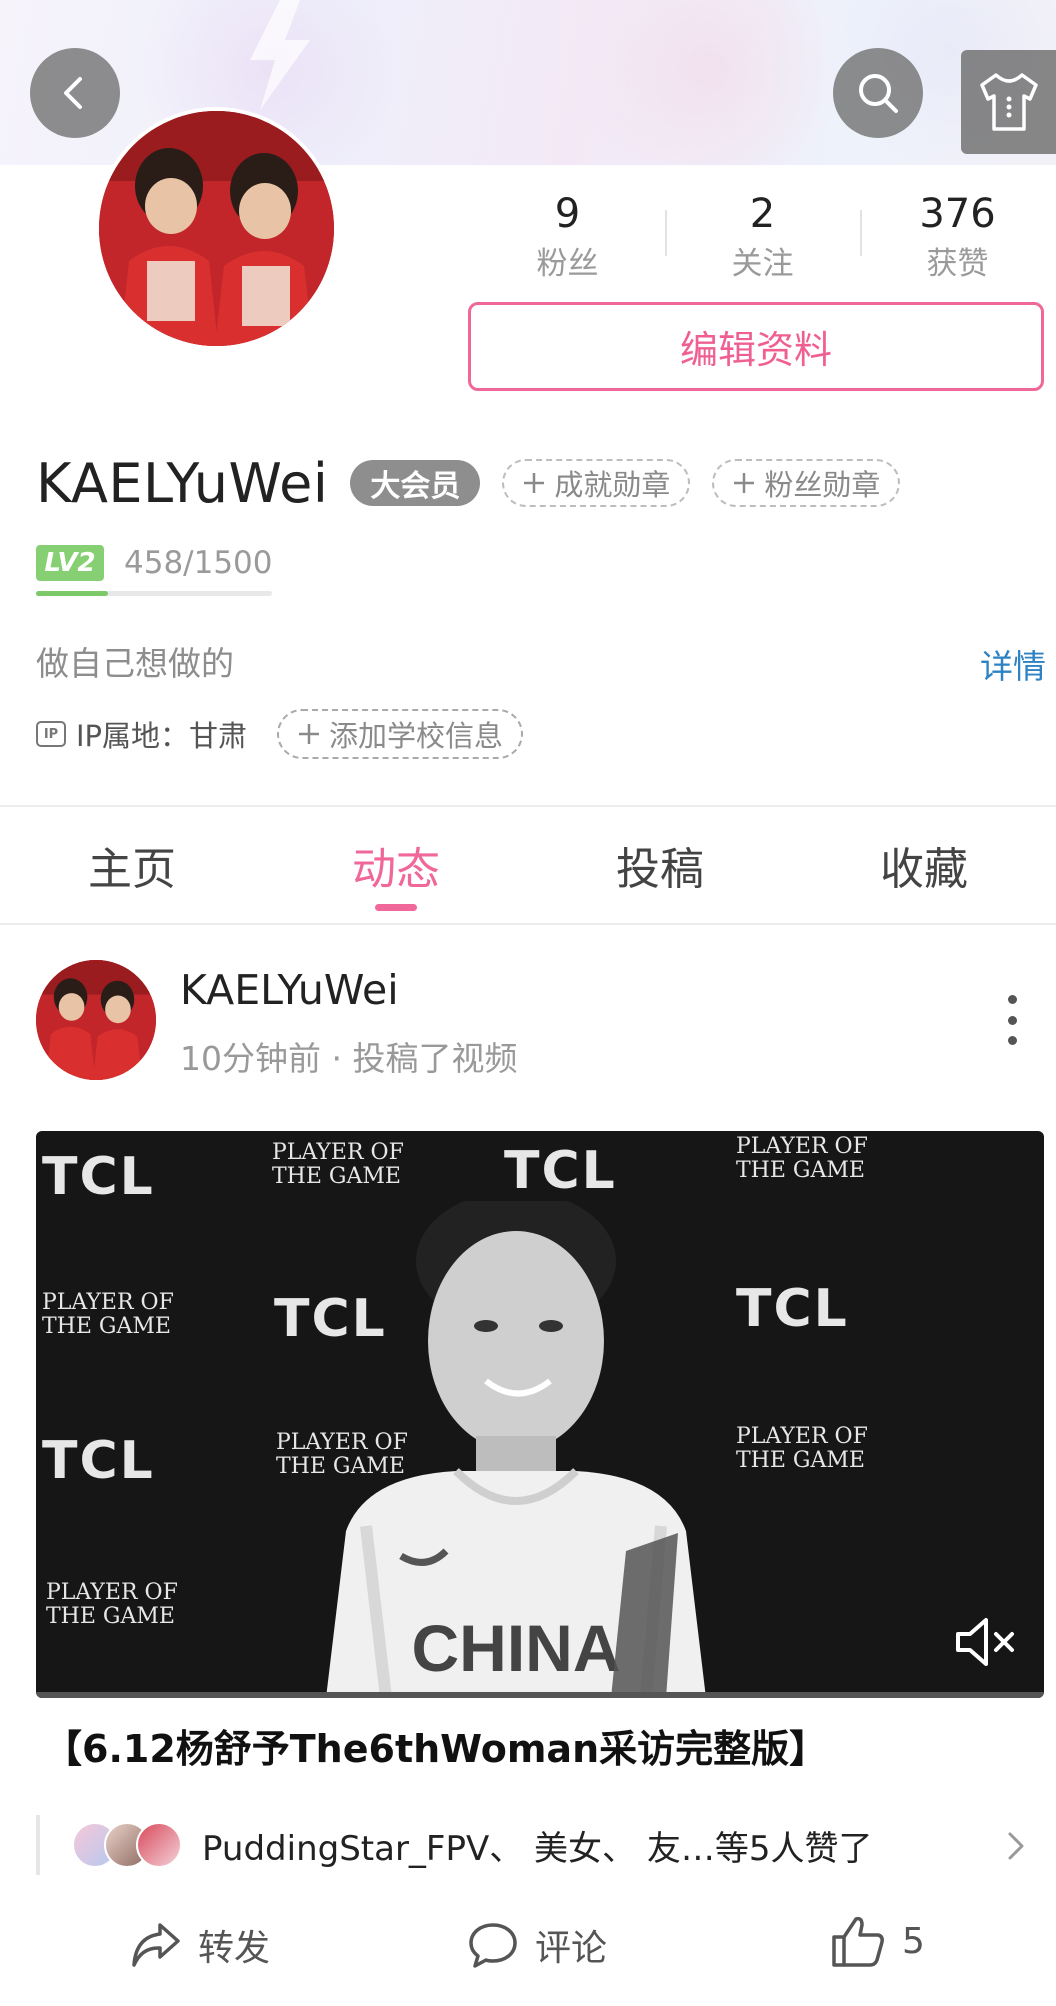  I want to click on vip-badge: 大会员, so click(415, 483).